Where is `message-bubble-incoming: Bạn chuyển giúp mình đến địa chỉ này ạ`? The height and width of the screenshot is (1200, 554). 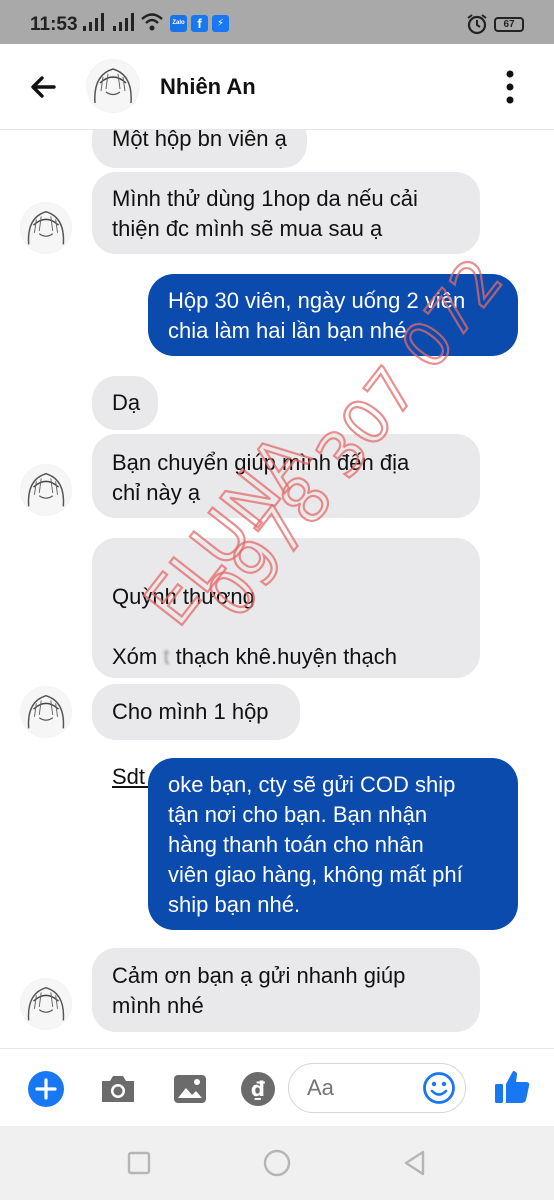
message-bubble-incoming: Bạn chuyển giúp mình đến địa chỉ này ạ is located at coordinates (286, 476).